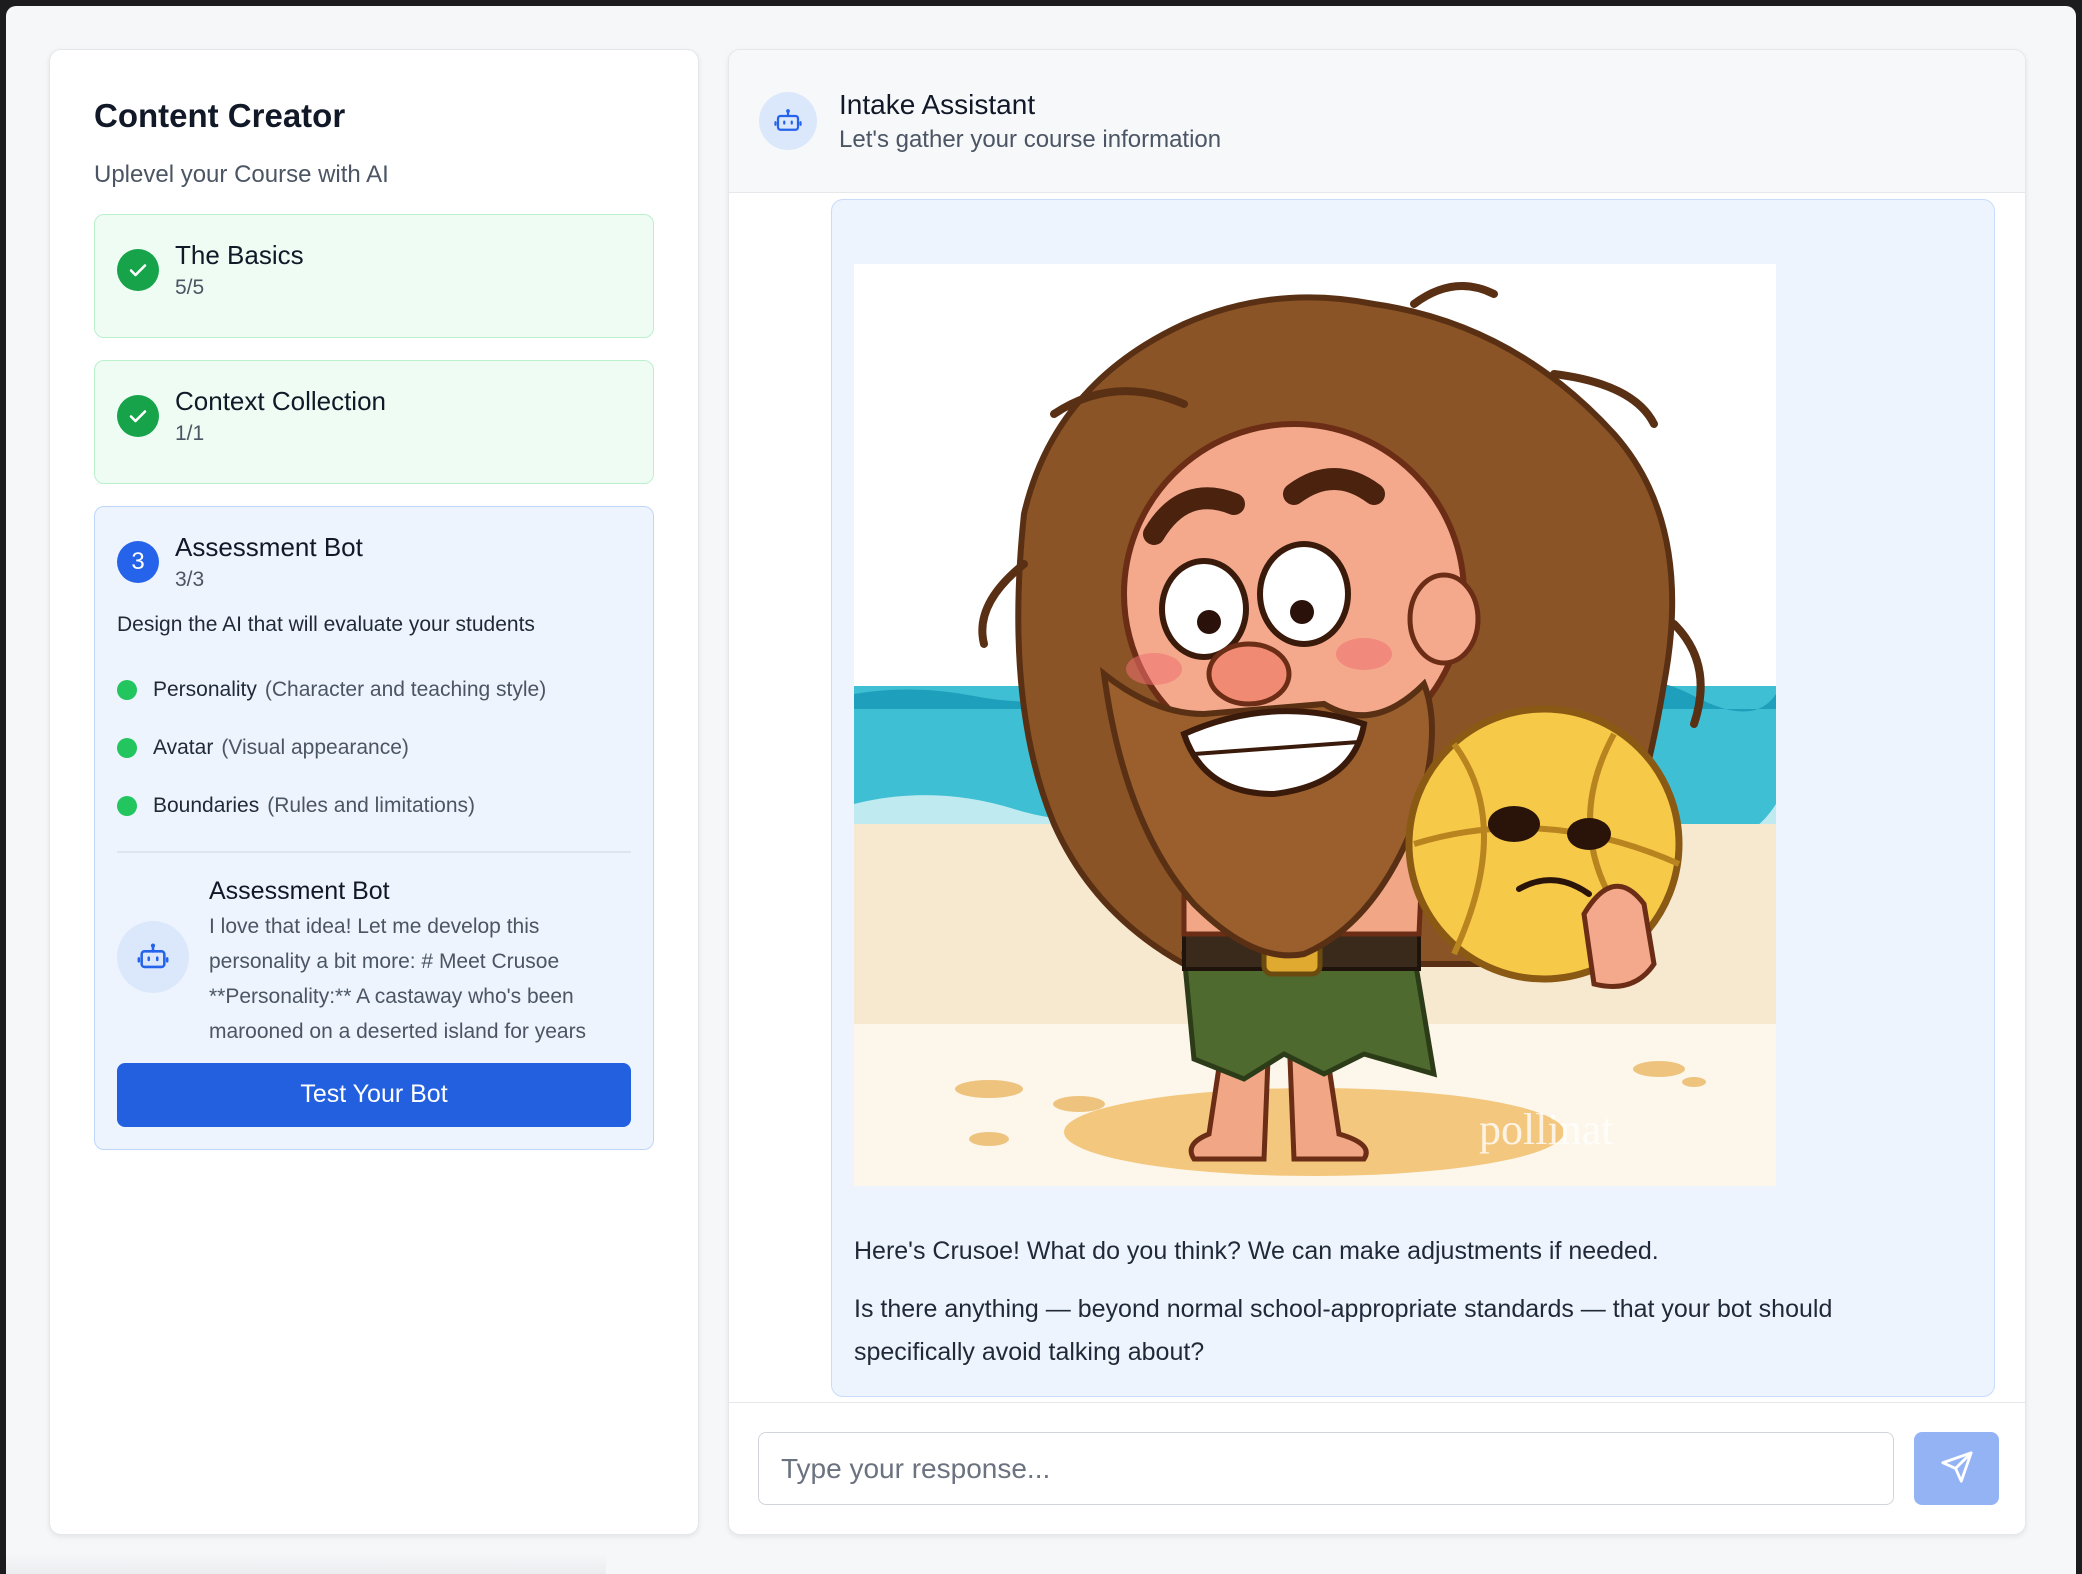 This screenshot has width=2082, height=1574. Describe the element at coordinates (299, 890) in the screenshot. I see `bot-preview-name: Assessment Bot` at that location.